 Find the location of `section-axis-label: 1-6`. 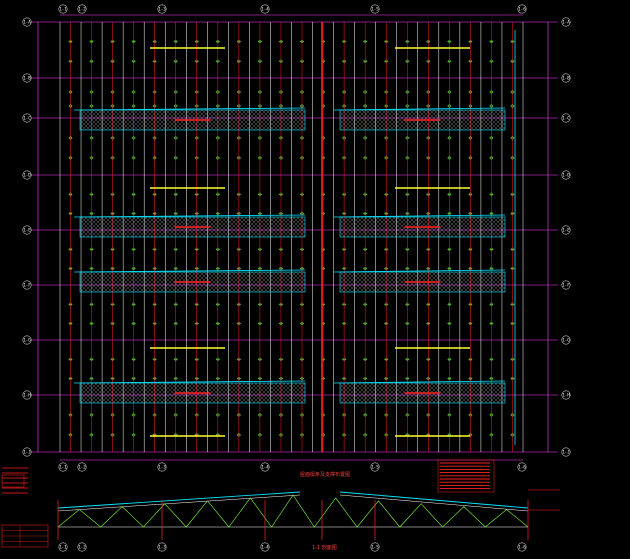

section-axis-label: 1-6 is located at coordinates (522, 547).